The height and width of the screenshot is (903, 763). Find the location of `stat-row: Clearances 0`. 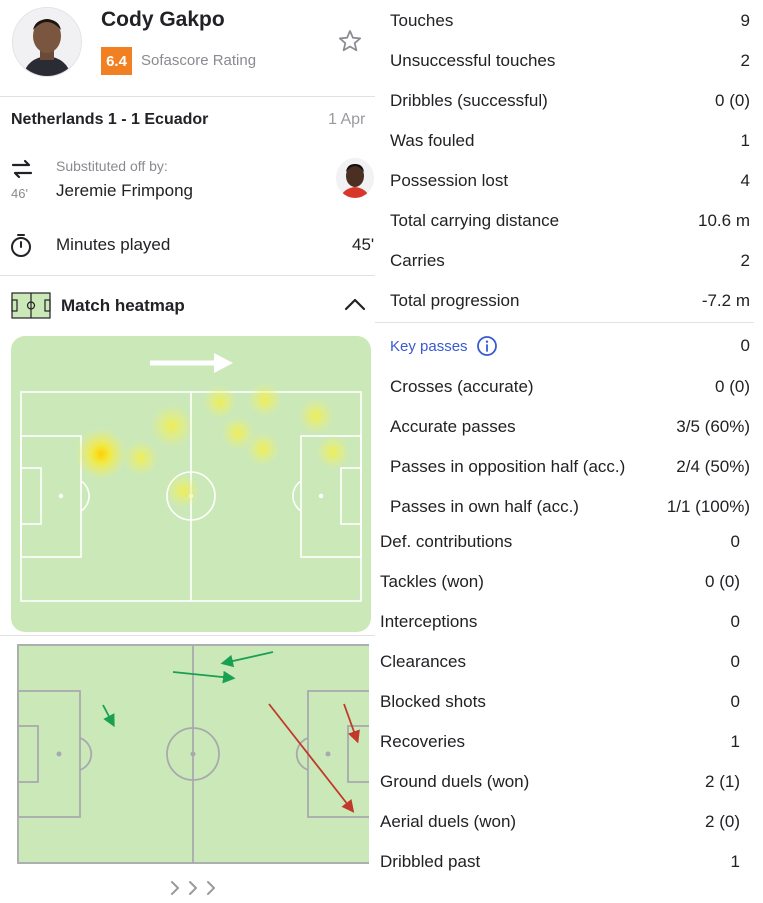

stat-row: Clearances 0 is located at coordinates (560, 662).